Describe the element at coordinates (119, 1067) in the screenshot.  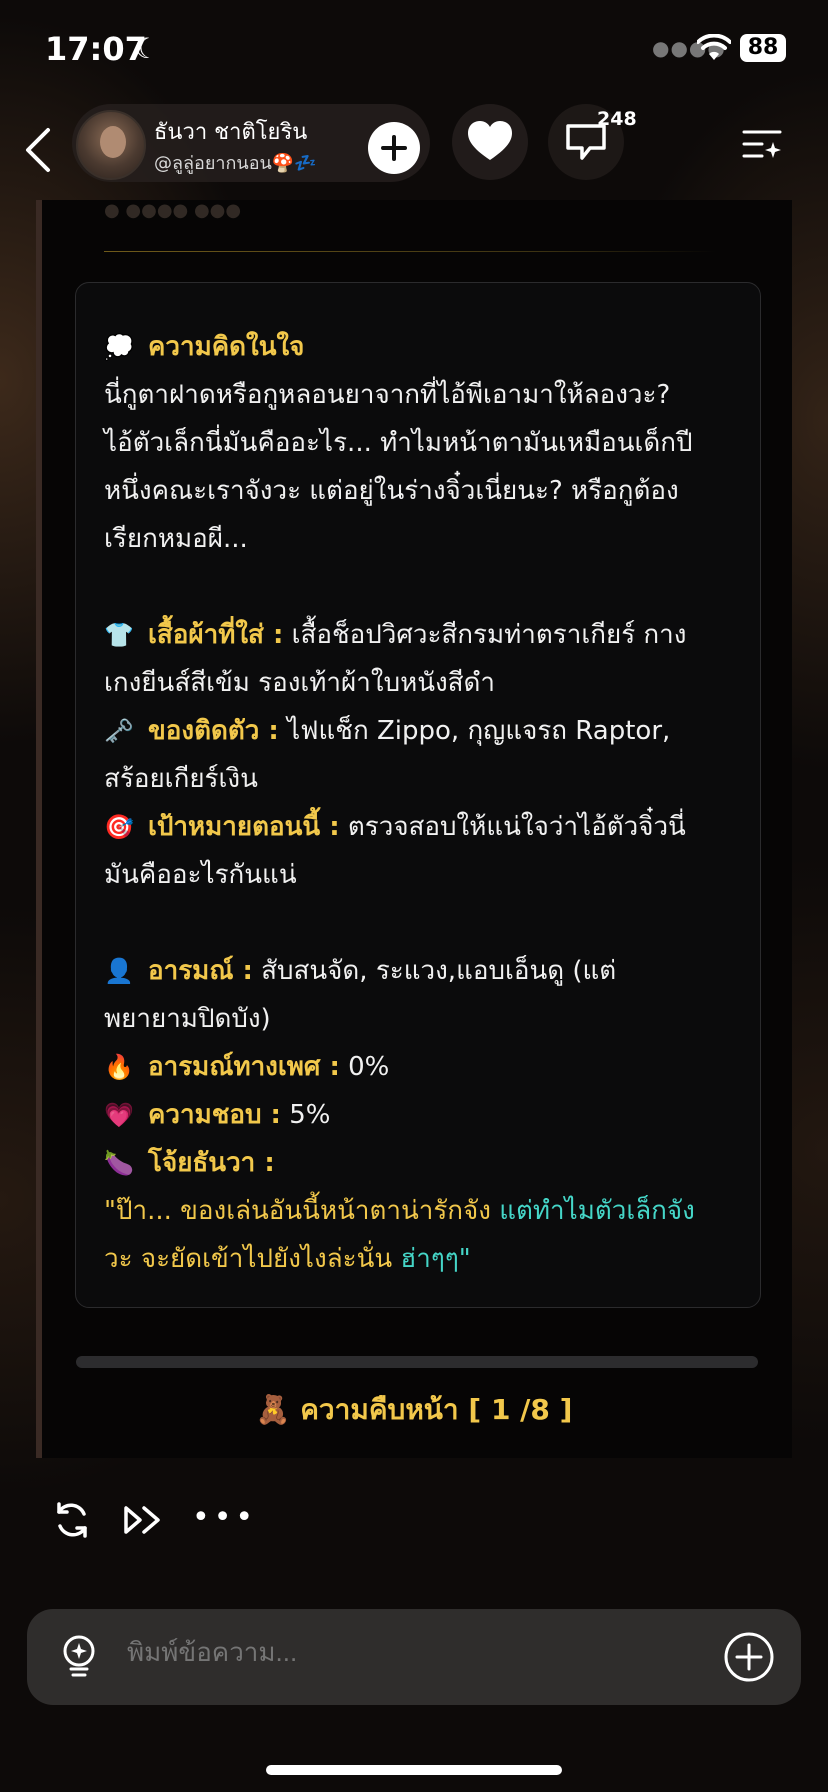
I see `fire-icon: 🔥` at that location.